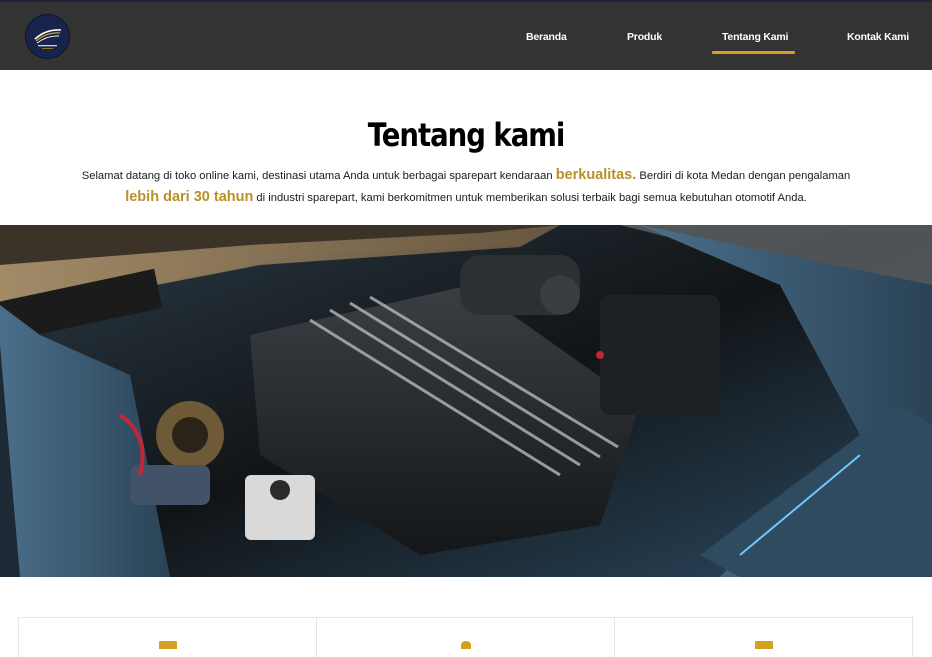 The image size is (932, 657). I want to click on nav-active-indicator, so click(753, 52).